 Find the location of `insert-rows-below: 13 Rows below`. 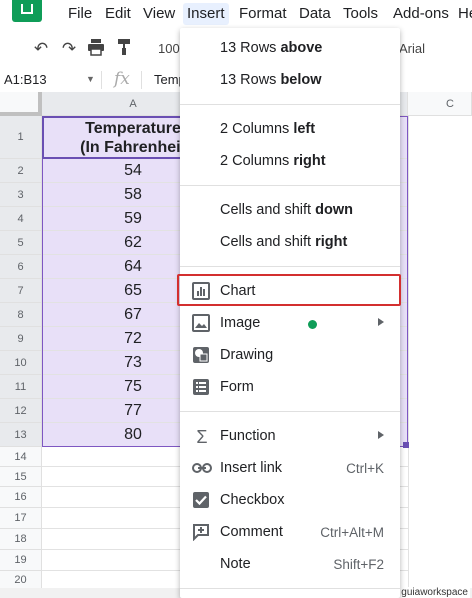

insert-rows-below: 13 Rows below is located at coordinates (290, 81).